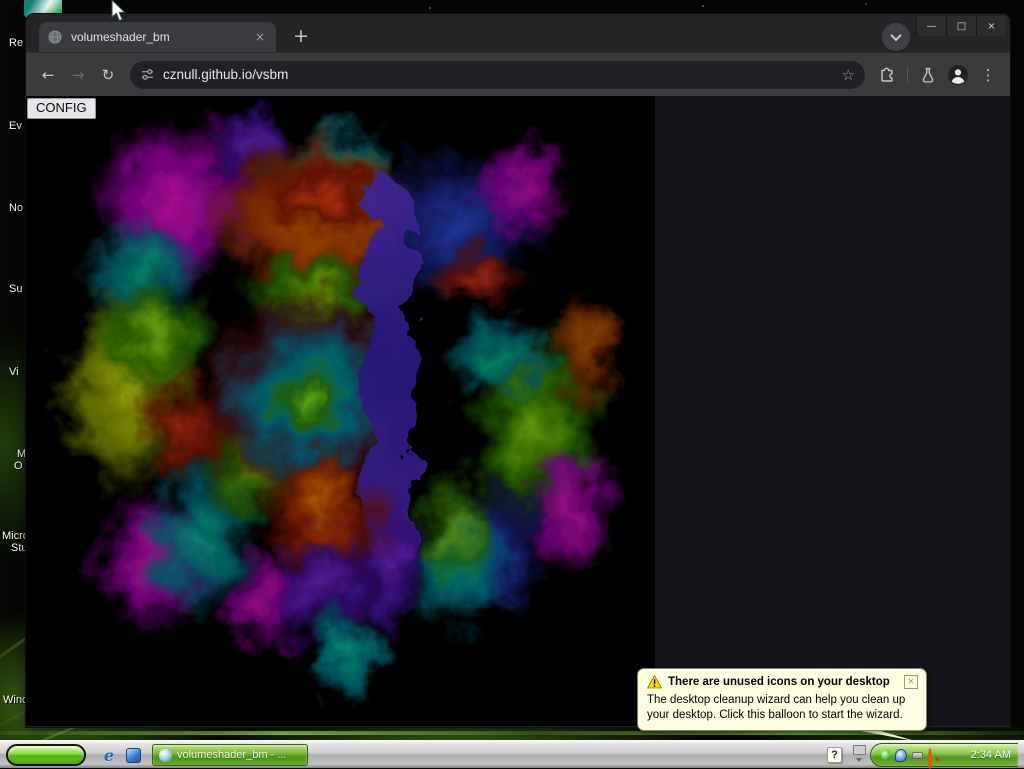  I want to click on window-icon, so click(859, 750).